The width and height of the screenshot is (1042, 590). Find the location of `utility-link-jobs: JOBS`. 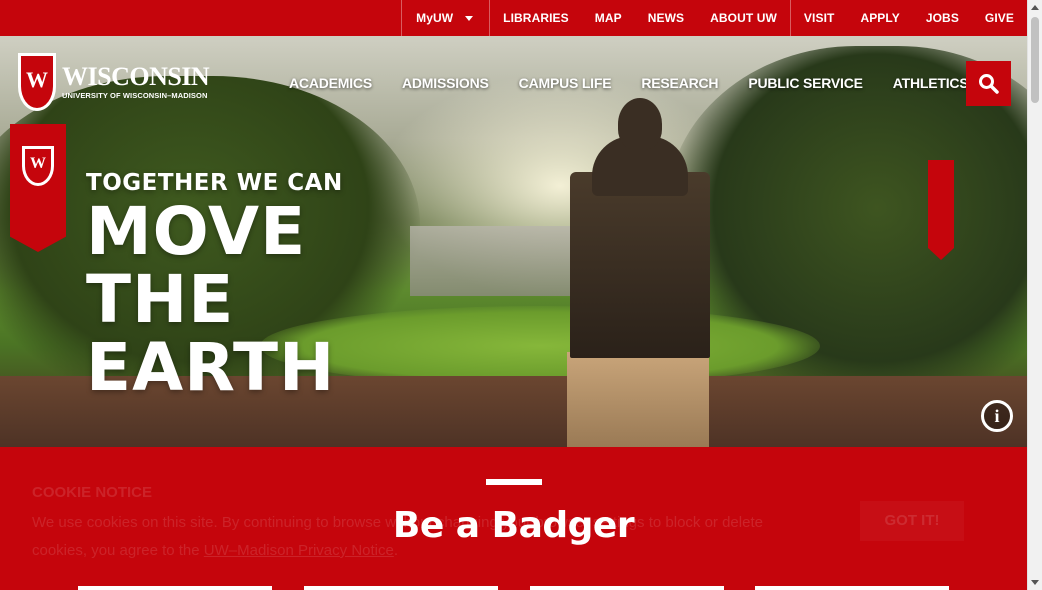

utility-link-jobs: JOBS is located at coordinates (942, 18).